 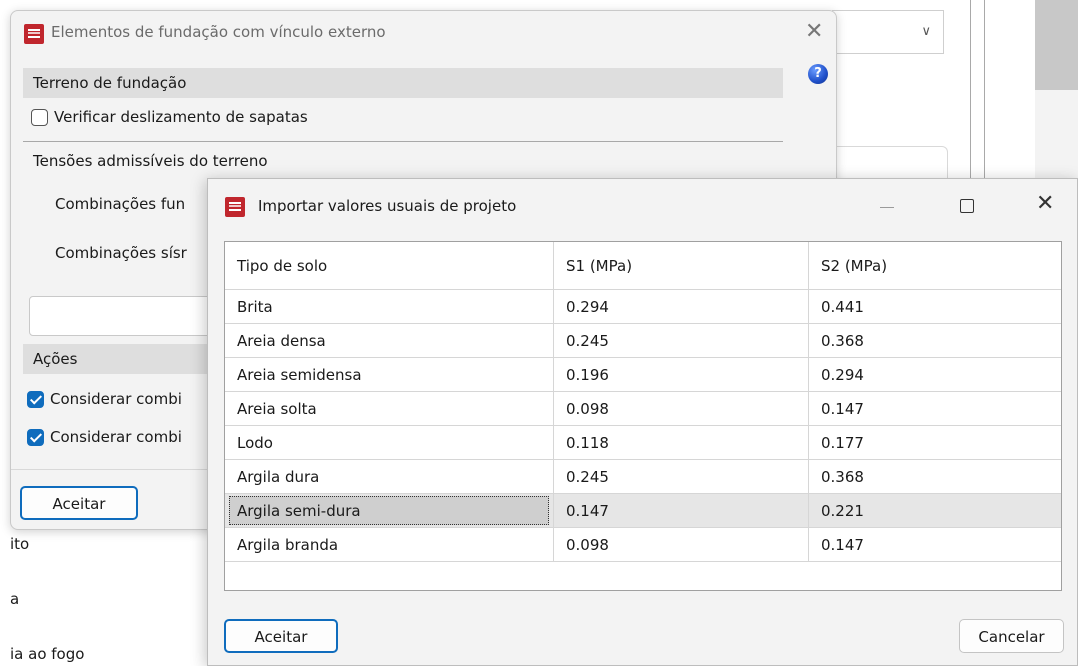 I want to click on cell-text: Areia densa, so click(x=281, y=340).